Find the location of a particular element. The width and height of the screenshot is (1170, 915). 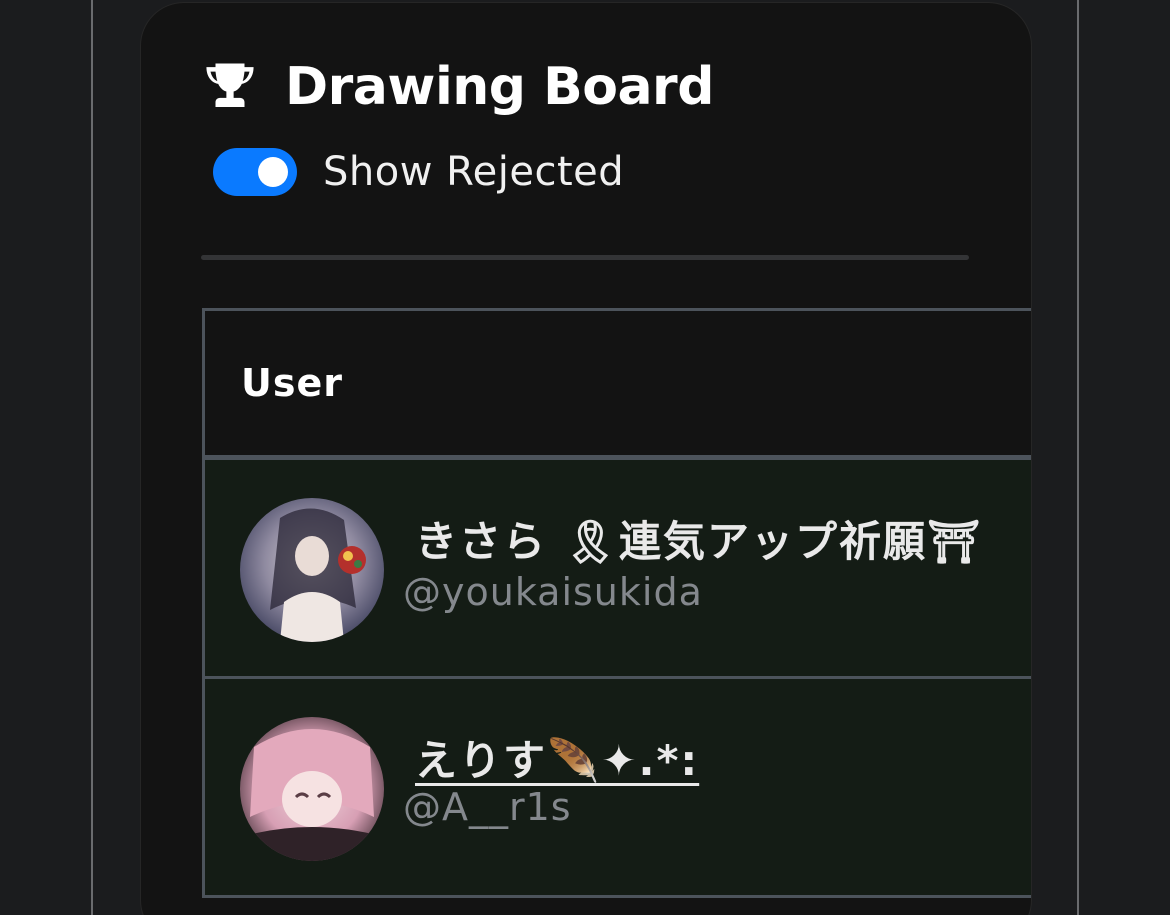

column-header-user: User is located at coordinates (292, 383).